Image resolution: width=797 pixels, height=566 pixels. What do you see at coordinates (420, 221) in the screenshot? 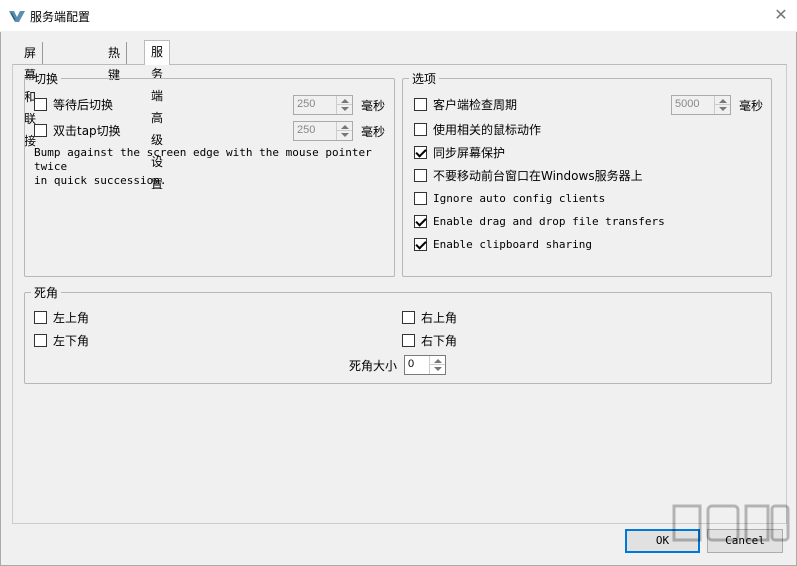
I see `drag-drop-checkbox` at bounding box center [420, 221].